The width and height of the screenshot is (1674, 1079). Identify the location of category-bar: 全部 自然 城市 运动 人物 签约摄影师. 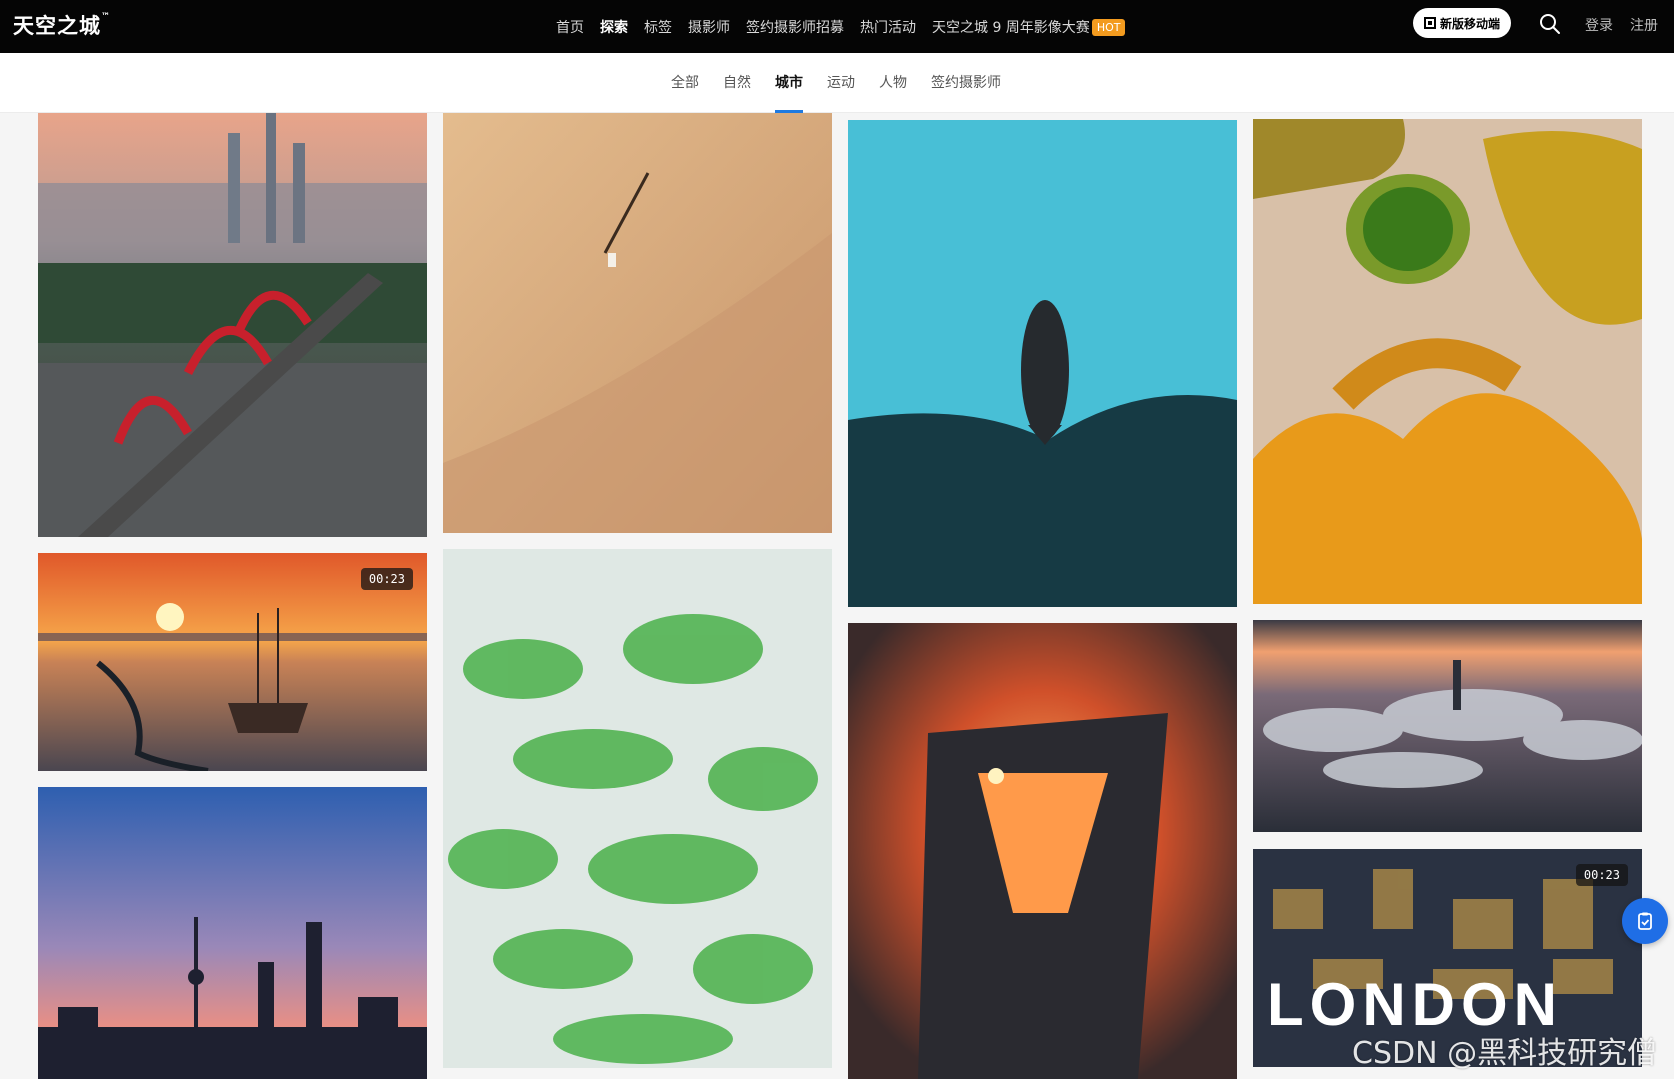
(837, 83).